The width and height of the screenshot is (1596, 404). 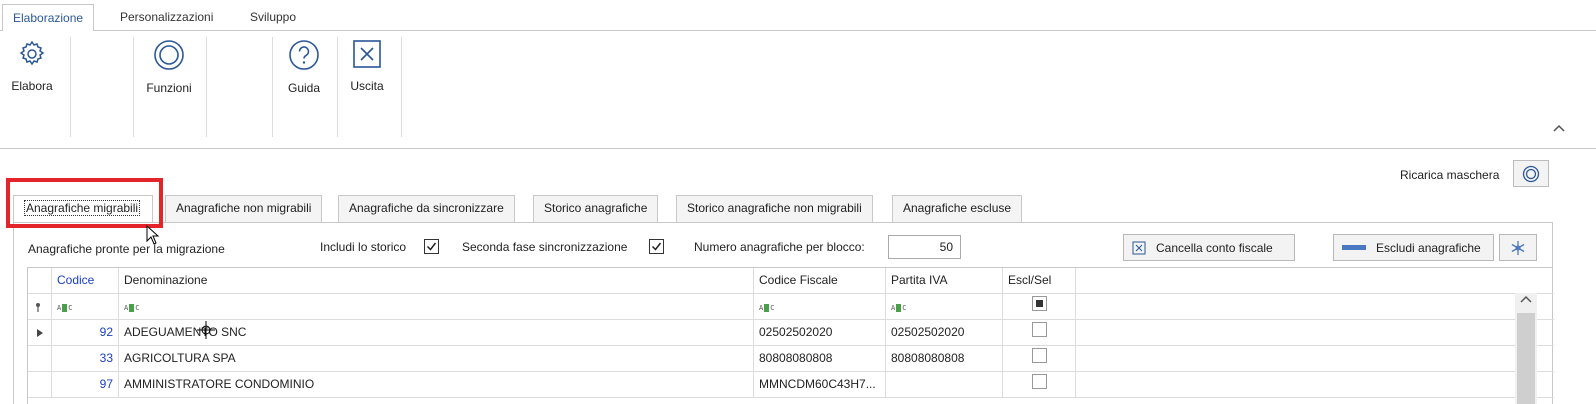 What do you see at coordinates (596, 208) in the screenshot?
I see `tab-storico-anagrafiche: Storico anagrafiche` at bounding box center [596, 208].